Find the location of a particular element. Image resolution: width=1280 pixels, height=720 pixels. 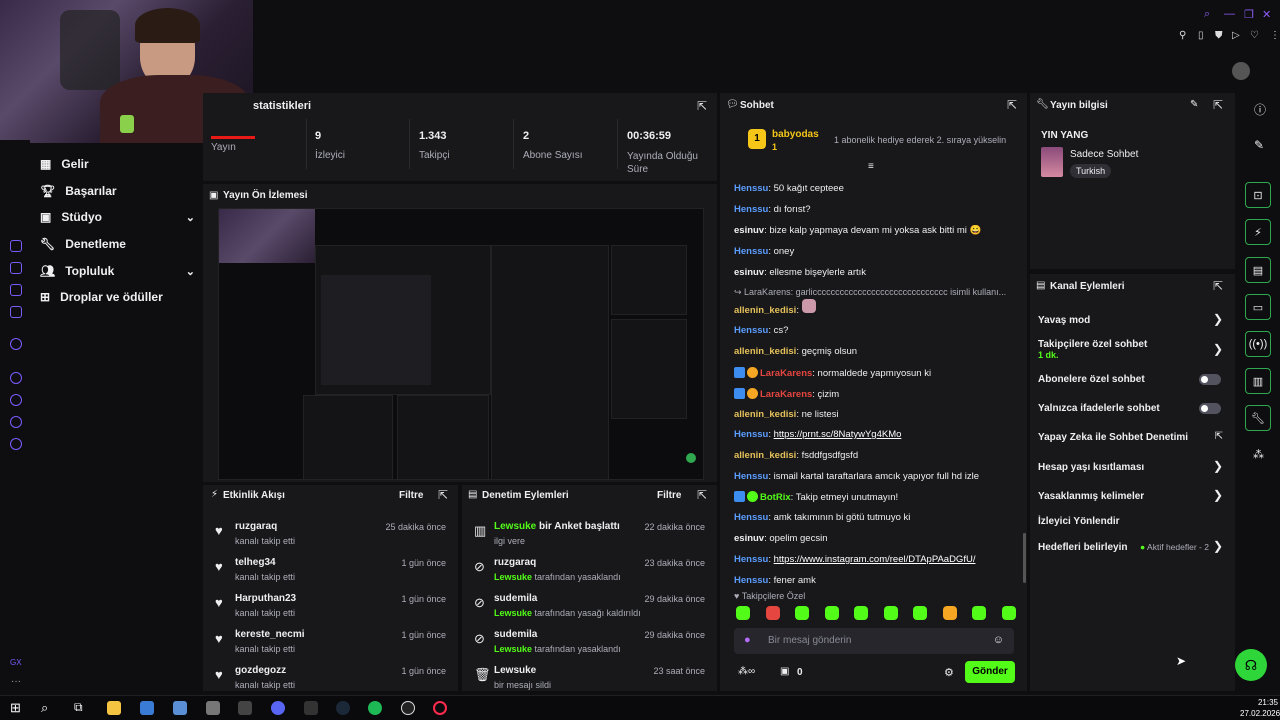

ai-moderation-row: Yapay Zeka ile Sohbet Denetimi is located at coordinates (1133, 437).